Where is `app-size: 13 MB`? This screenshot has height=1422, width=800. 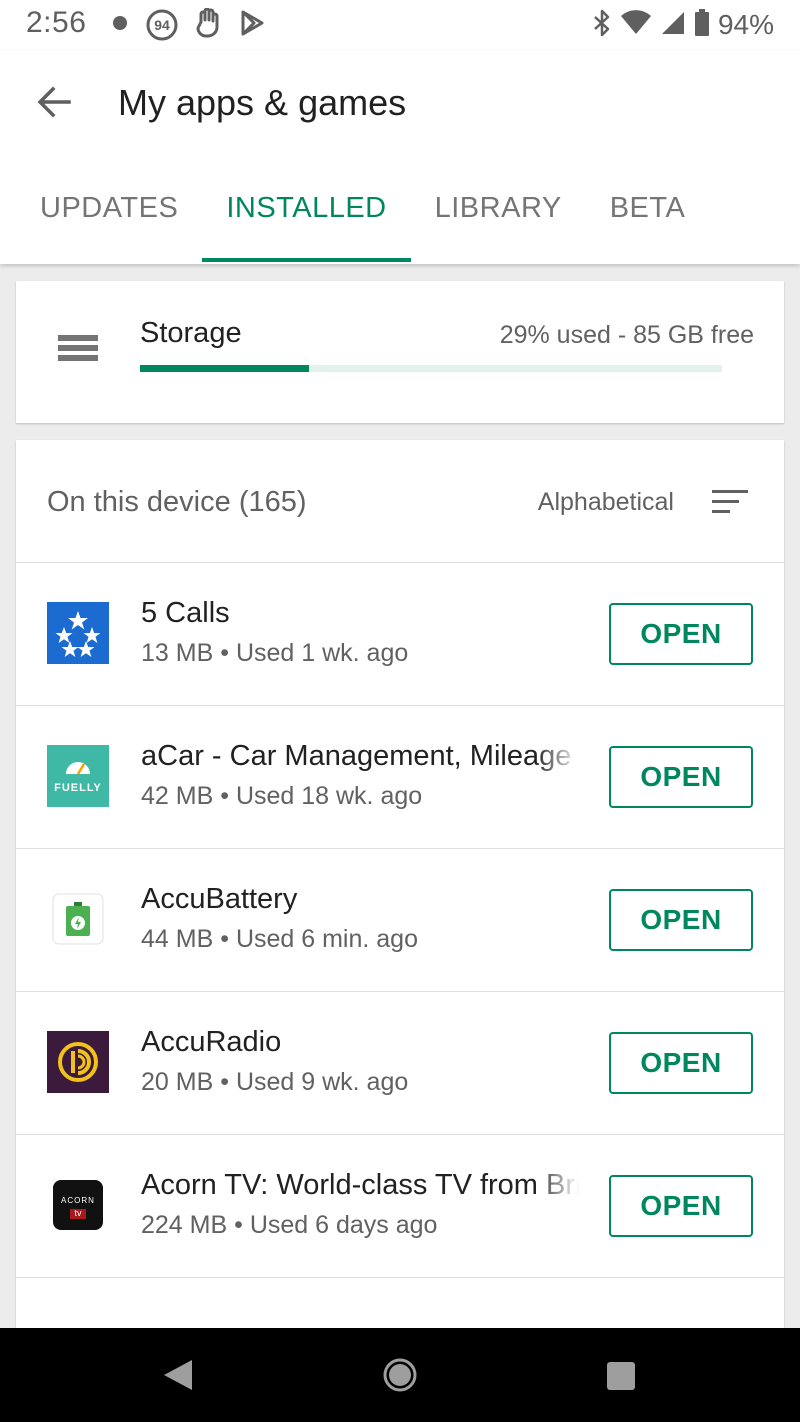
app-size: 13 MB is located at coordinates (177, 653).